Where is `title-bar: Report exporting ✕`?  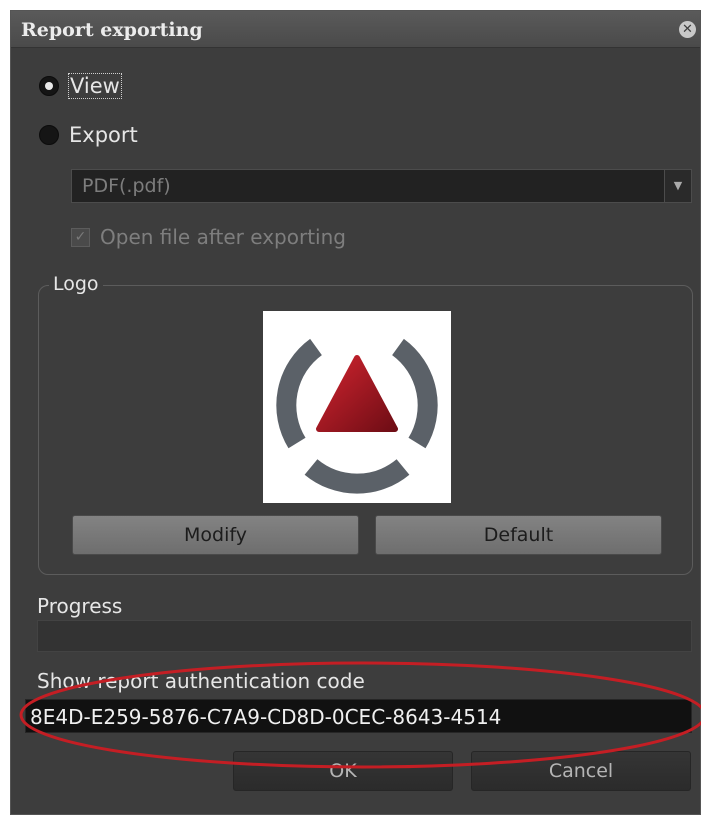 title-bar: Report exporting ✕ is located at coordinates (355, 29).